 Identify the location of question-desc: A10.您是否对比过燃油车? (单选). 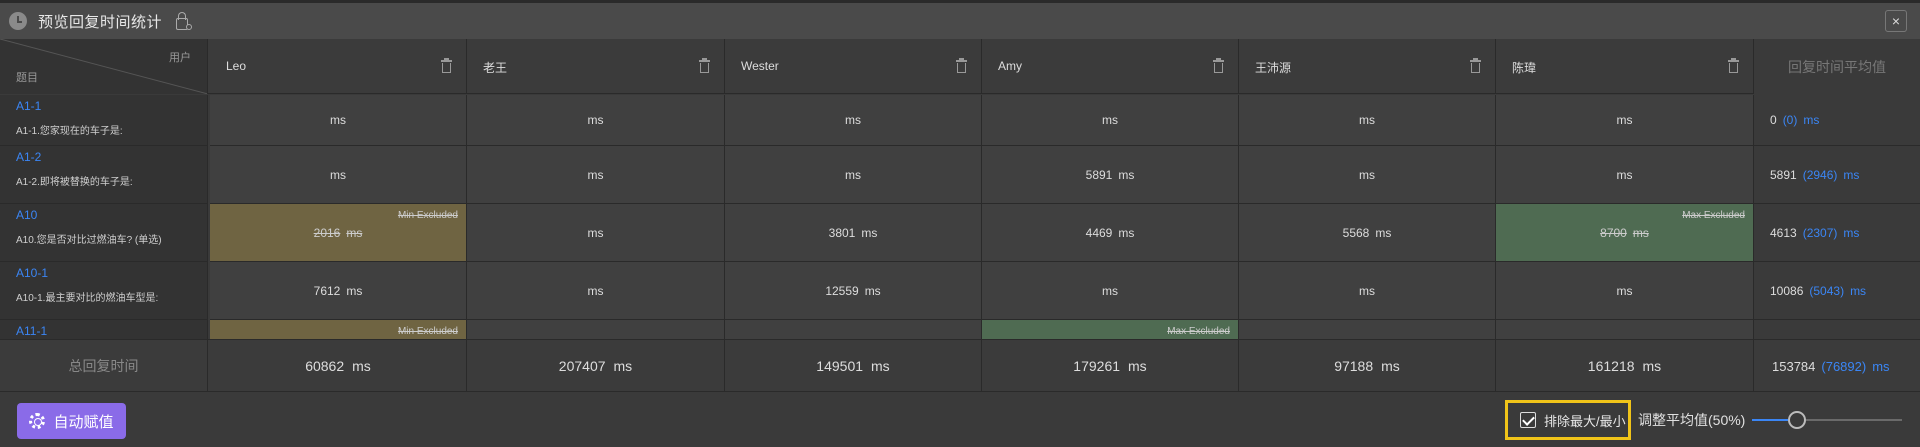
(89, 240).